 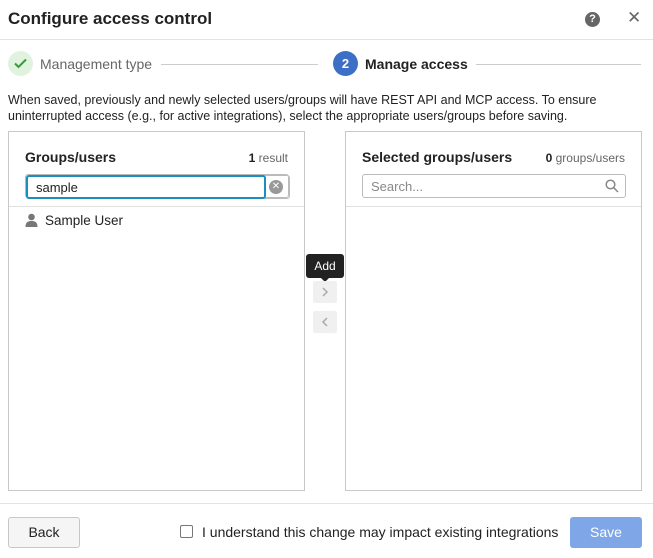 I want to click on search-input, so click(x=146, y=187).